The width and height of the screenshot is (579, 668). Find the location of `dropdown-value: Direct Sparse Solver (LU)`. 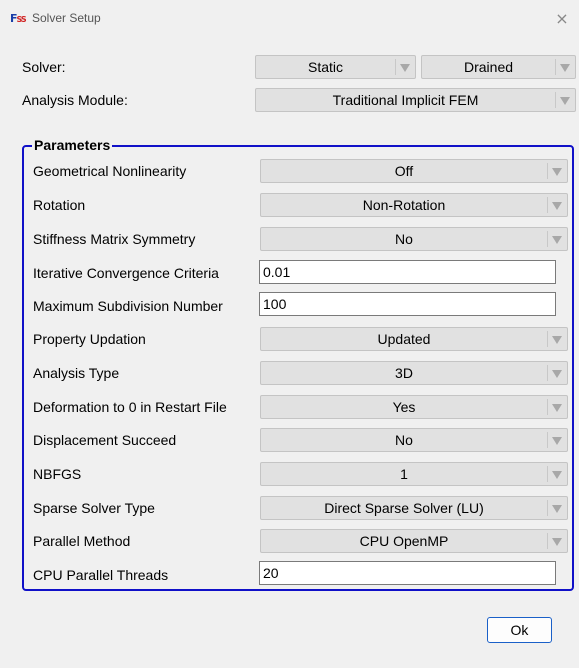

dropdown-value: Direct Sparse Solver (LU) is located at coordinates (404, 508).